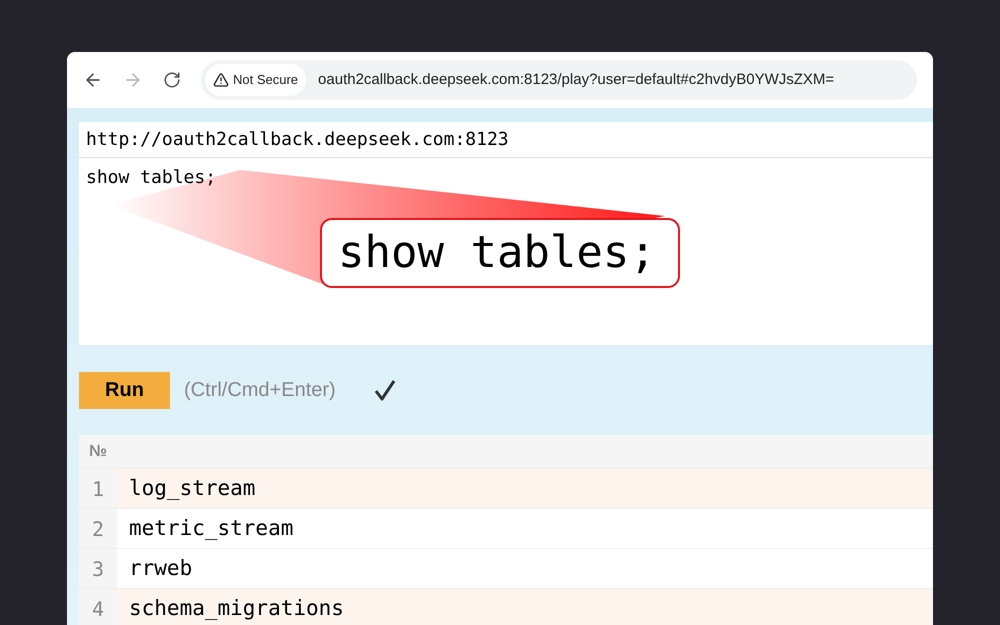 Image resolution: width=1000 pixels, height=625 pixels. What do you see at coordinates (124, 390) in the screenshot?
I see `run-button: Run` at bounding box center [124, 390].